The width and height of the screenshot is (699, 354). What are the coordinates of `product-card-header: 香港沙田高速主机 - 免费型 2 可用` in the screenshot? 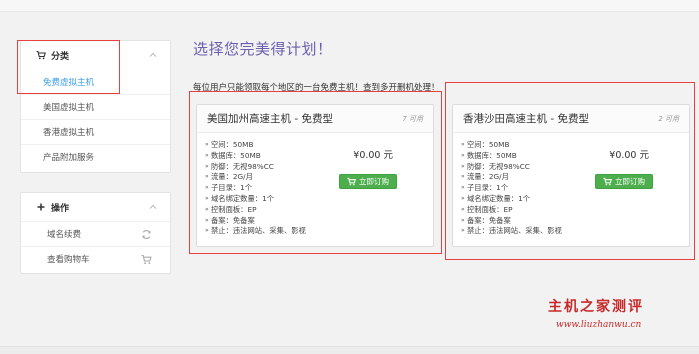 It's located at (571, 119).